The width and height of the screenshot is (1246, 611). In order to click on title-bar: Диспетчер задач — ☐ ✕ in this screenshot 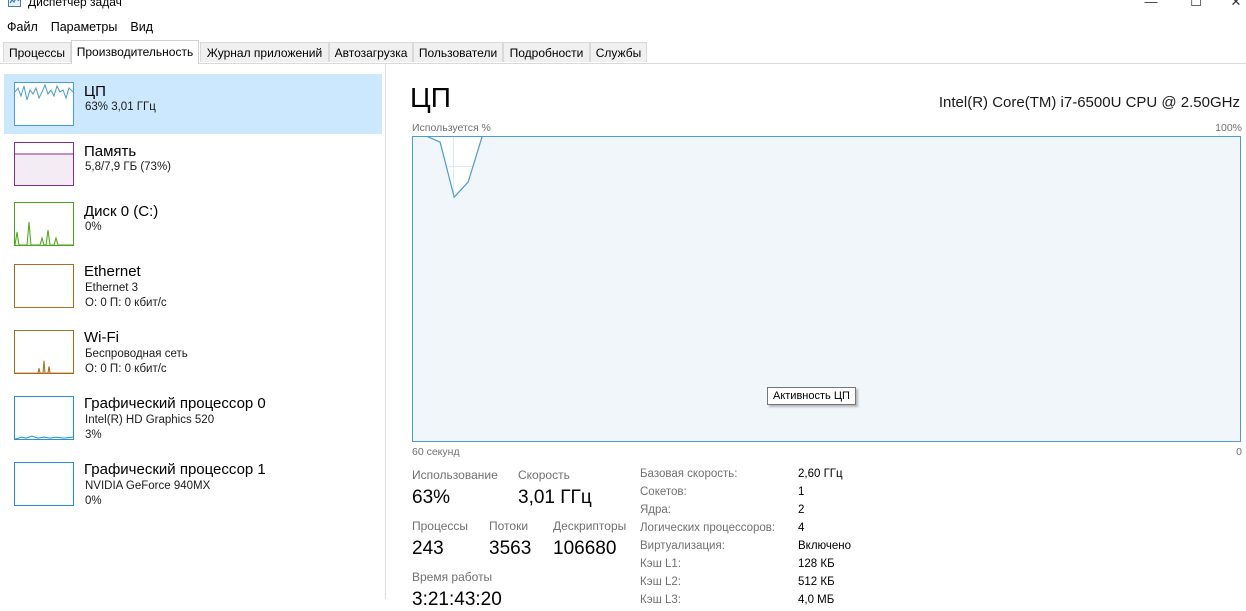, I will do `click(623, 6)`.